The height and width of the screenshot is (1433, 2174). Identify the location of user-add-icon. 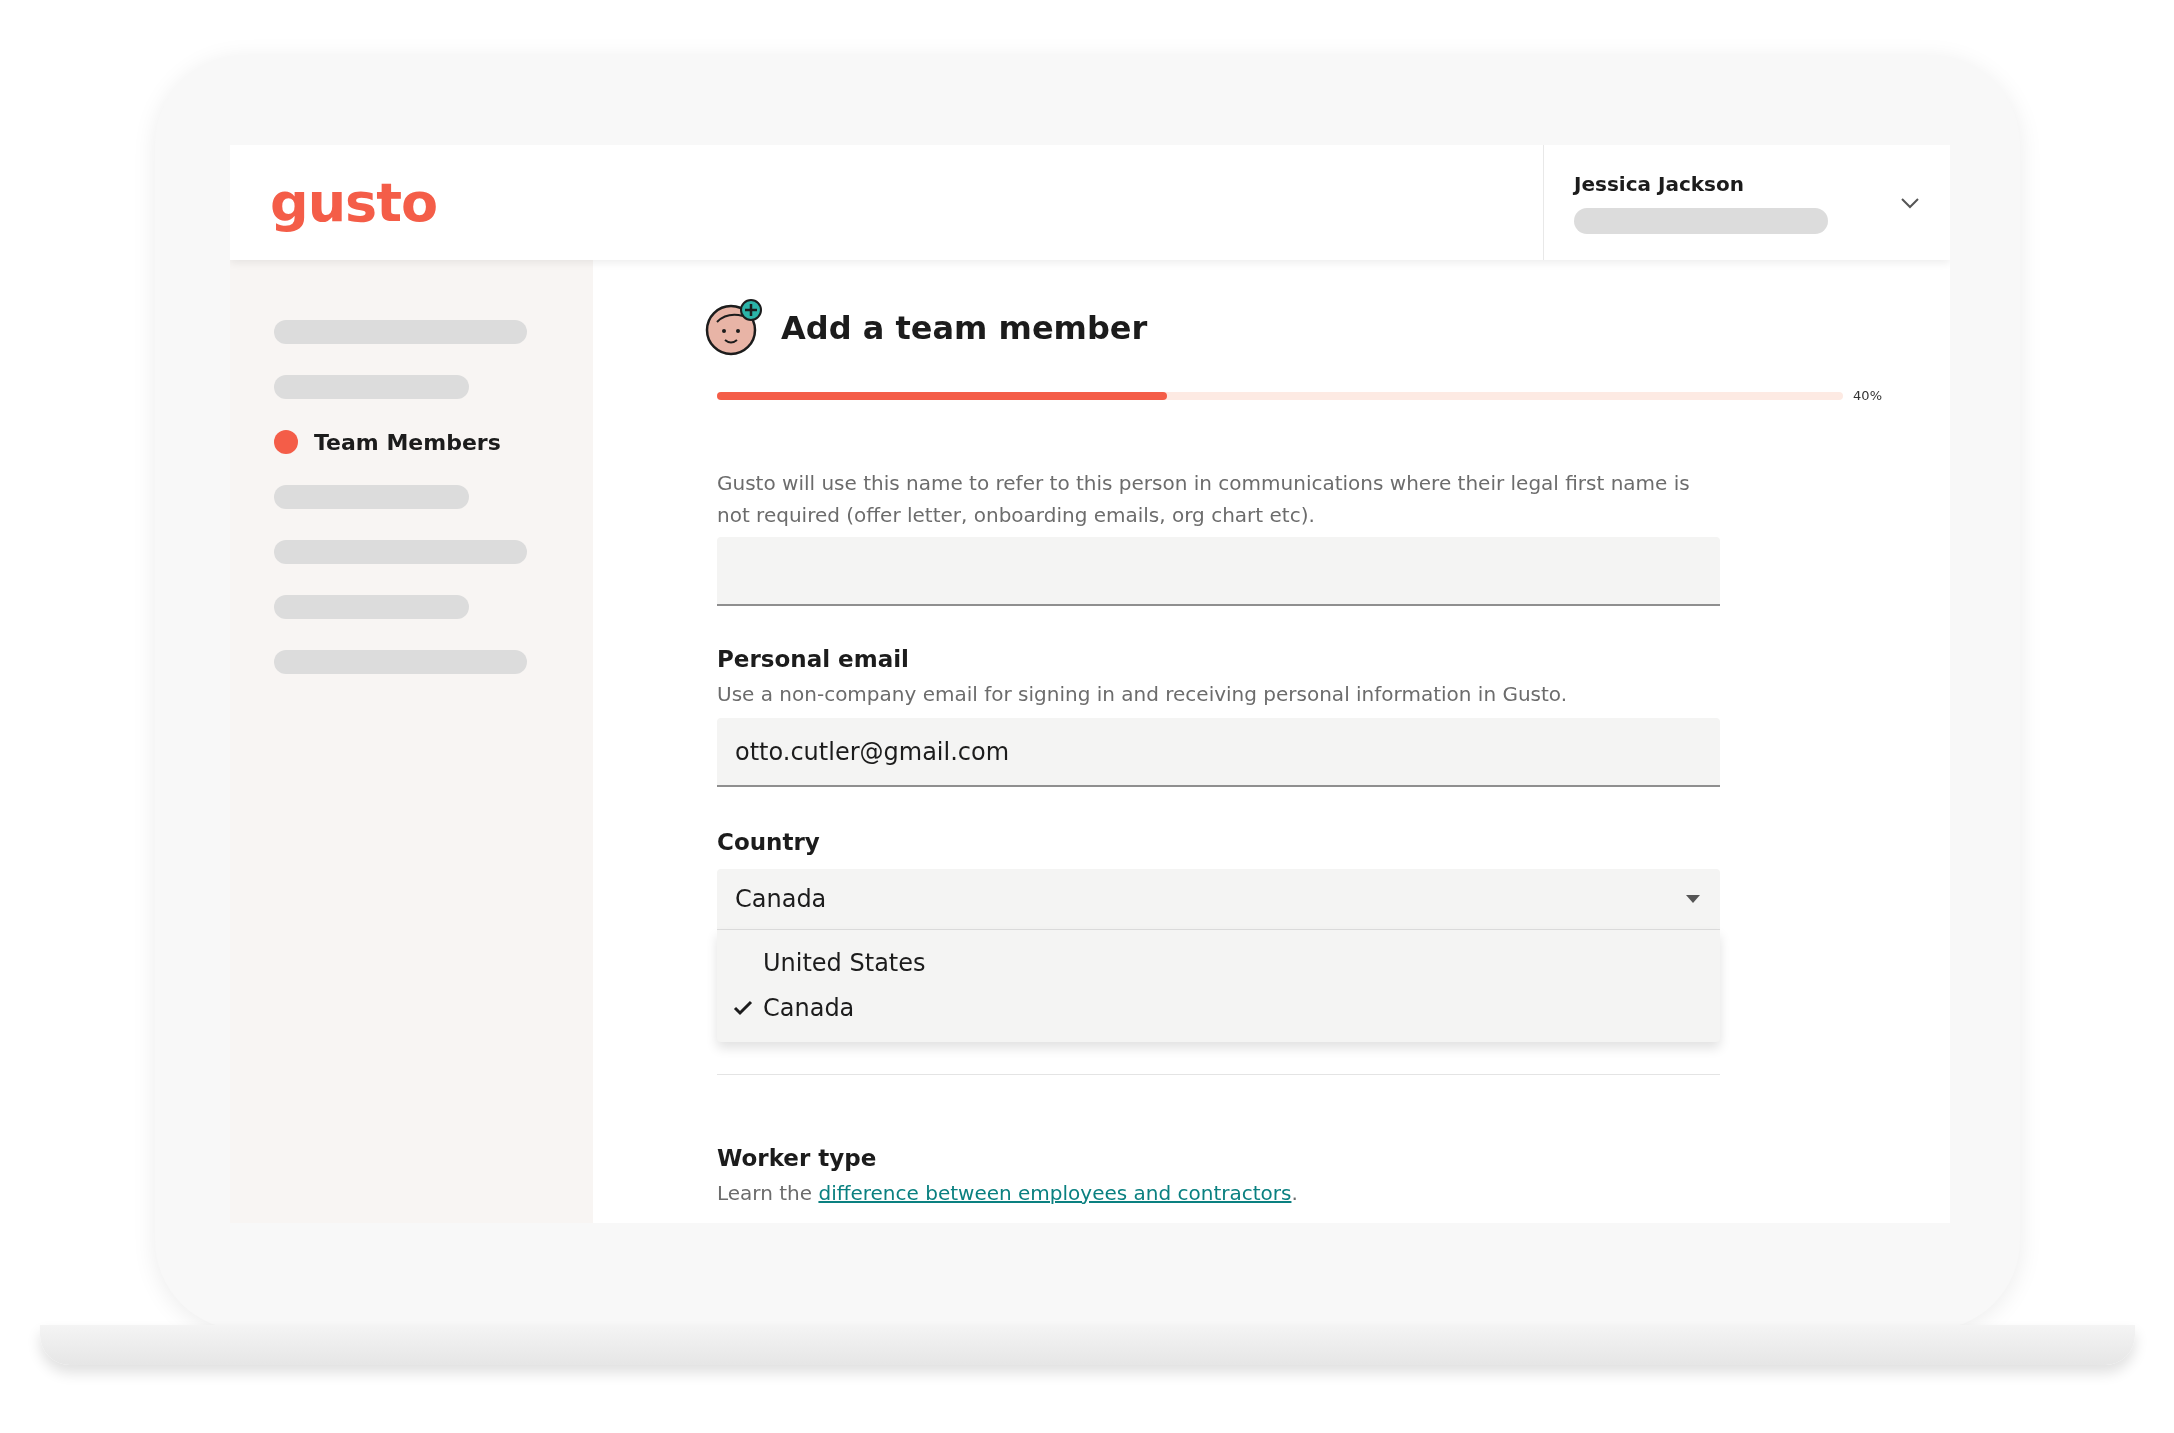
(735, 328).